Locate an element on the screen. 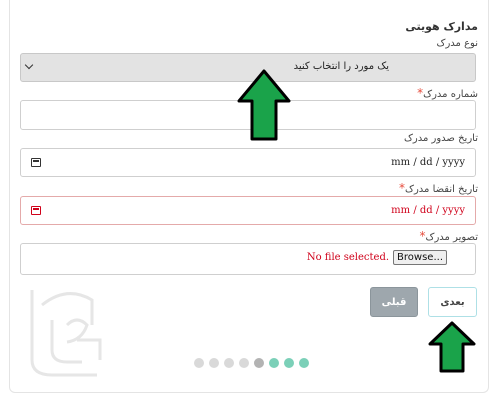 This screenshot has width=500, height=399. doc-image-label-text: تصویر مدرک is located at coordinates (452, 237).